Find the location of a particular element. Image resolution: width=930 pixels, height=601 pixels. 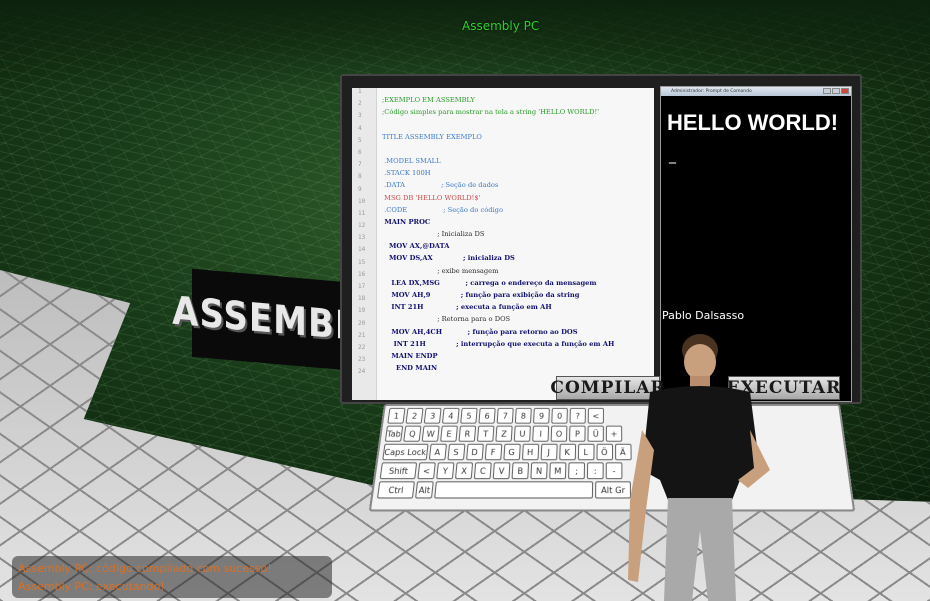

key: R is located at coordinates (467, 433).